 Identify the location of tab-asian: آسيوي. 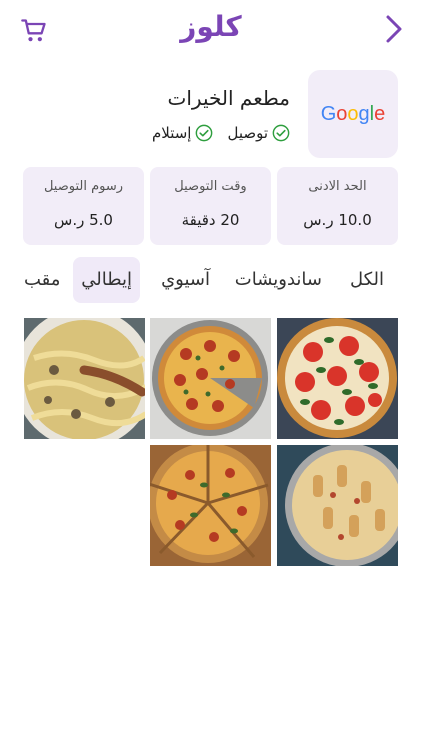
(185, 280).